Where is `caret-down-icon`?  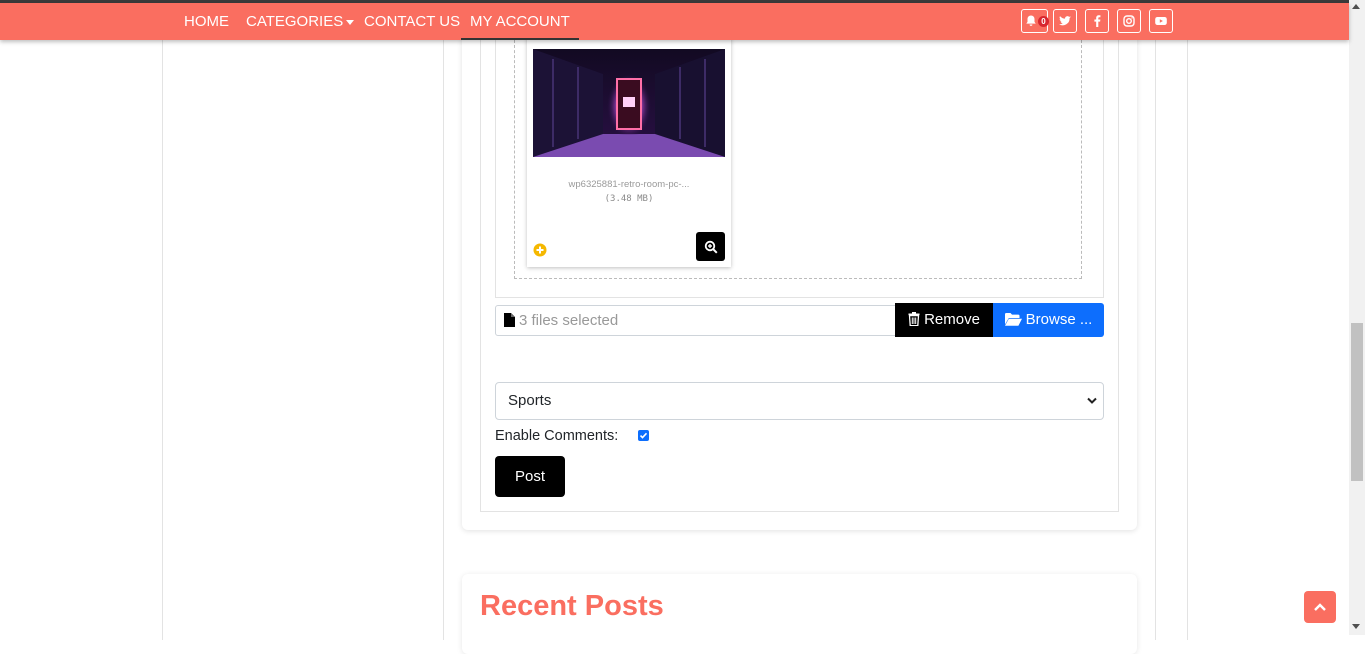 caret-down-icon is located at coordinates (350, 22).